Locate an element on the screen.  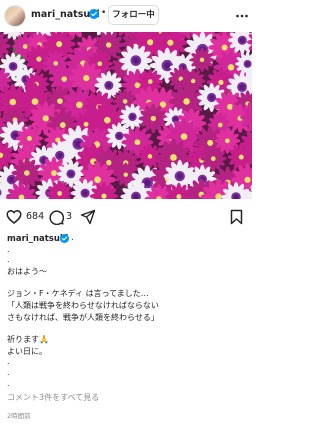
share-icon is located at coordinates (88, 217).